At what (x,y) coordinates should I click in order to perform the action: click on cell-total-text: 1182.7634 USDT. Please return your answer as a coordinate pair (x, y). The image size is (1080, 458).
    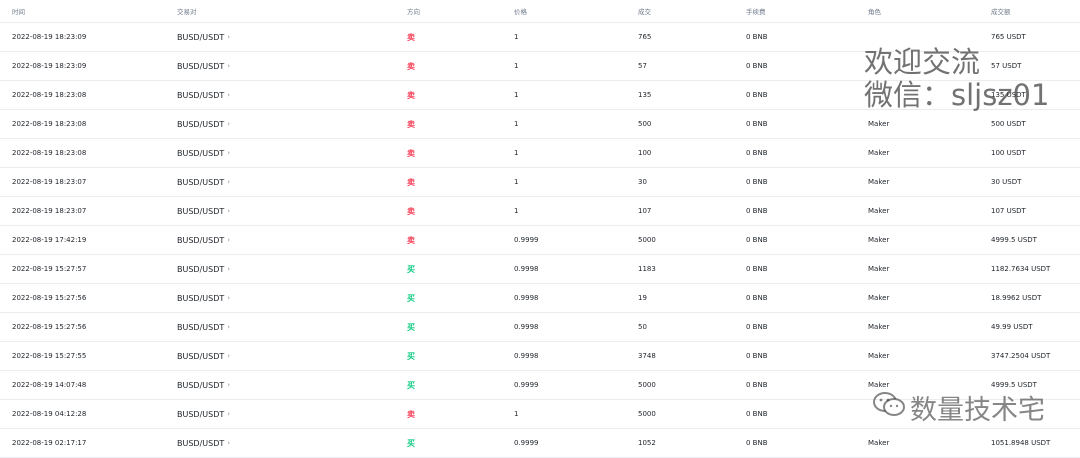
    Looking at the image, I should click on (1021, 269).